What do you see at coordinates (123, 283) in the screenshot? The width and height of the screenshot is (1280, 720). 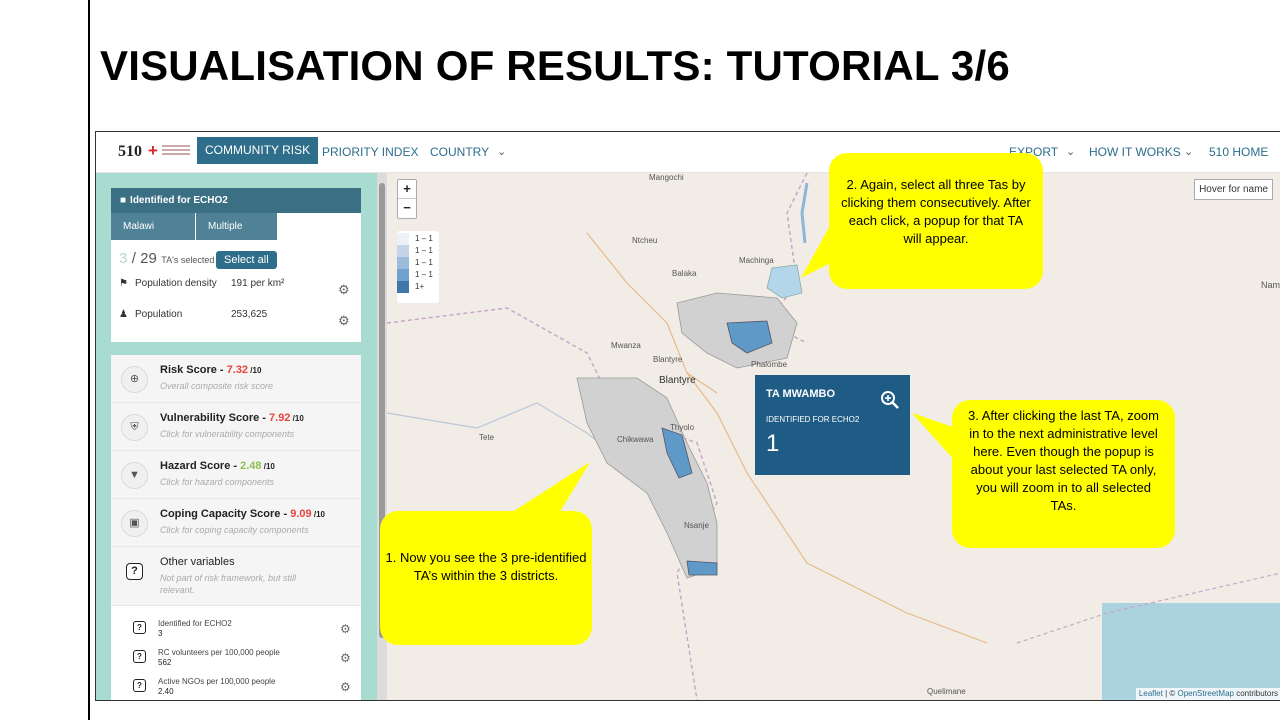 I see `population-density-icon: ⚑` at bounding box center [123, 283].